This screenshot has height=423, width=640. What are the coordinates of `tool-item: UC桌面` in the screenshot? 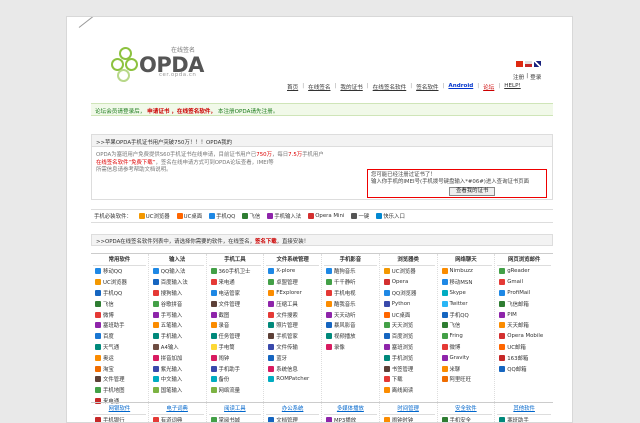 It's located at (189, 216).